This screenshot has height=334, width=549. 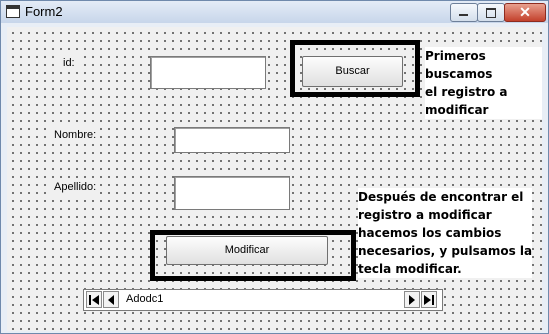 I want to click on modify-button: Modificar, so click(x=247, y=250).